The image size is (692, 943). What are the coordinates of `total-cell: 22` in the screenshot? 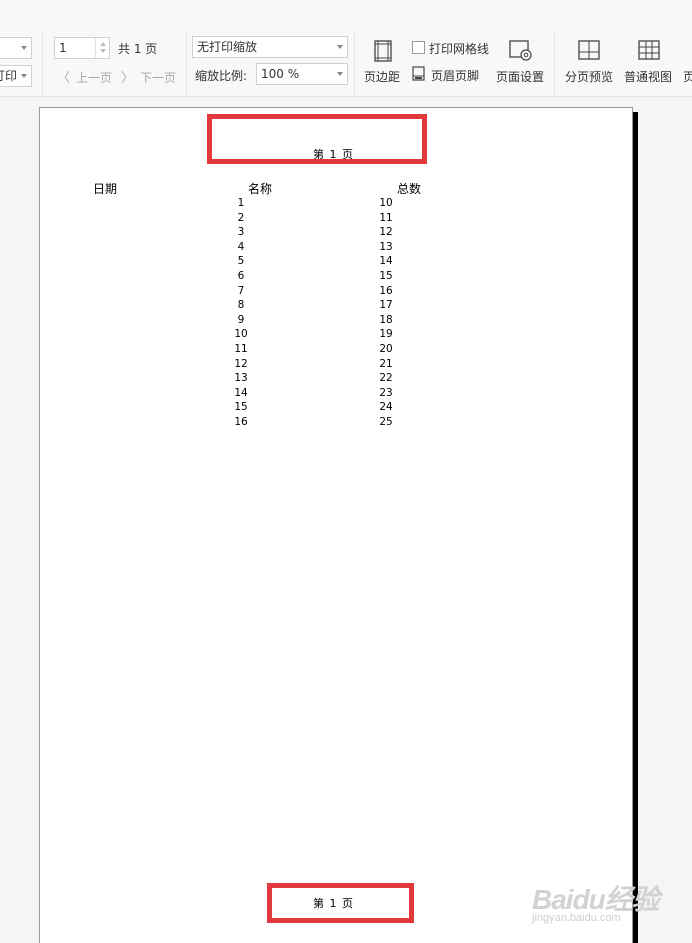 It's located at (386, 378).